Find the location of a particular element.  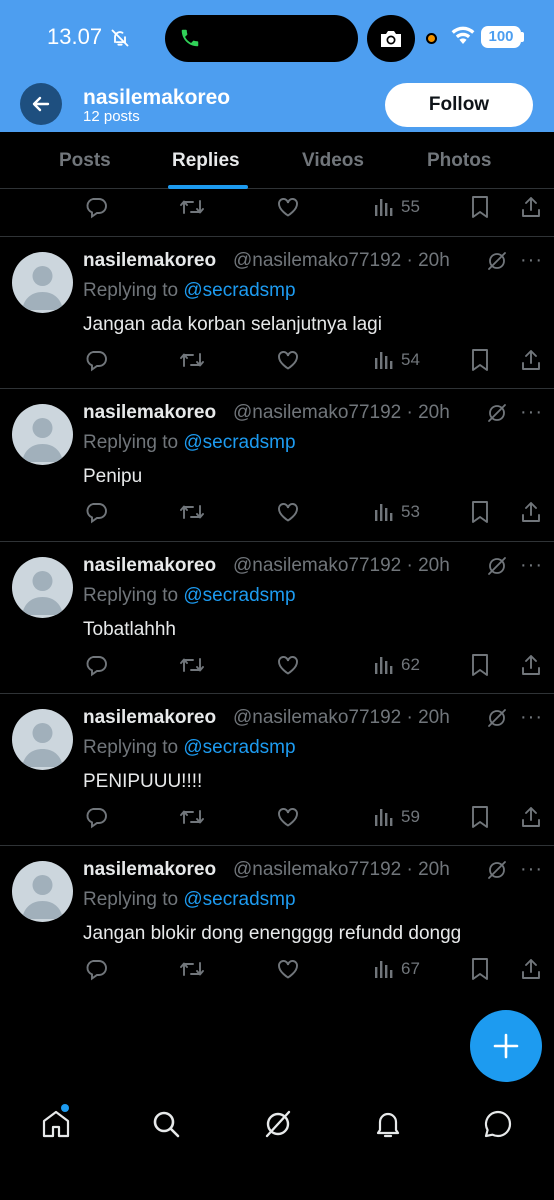

views-count: 62 is located at coordinates (410, 664).